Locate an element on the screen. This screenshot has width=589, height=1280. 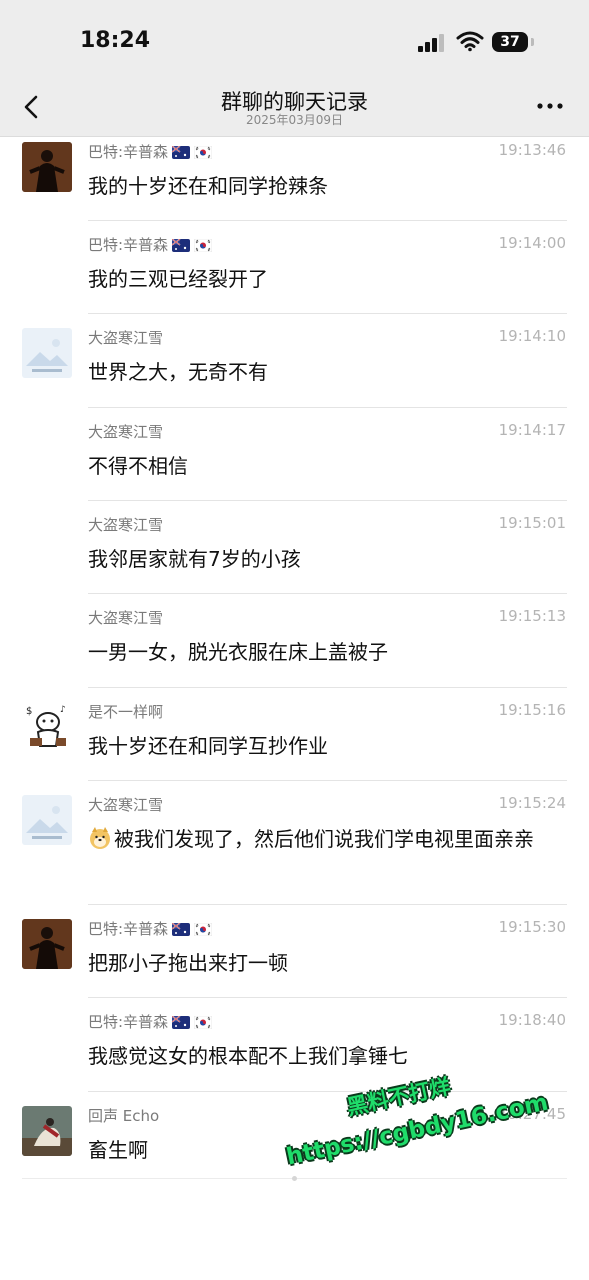
message-row: 巴特:辛普森 19:14:00 我的三观已经裂开了 is located at coordinates (294, 267).